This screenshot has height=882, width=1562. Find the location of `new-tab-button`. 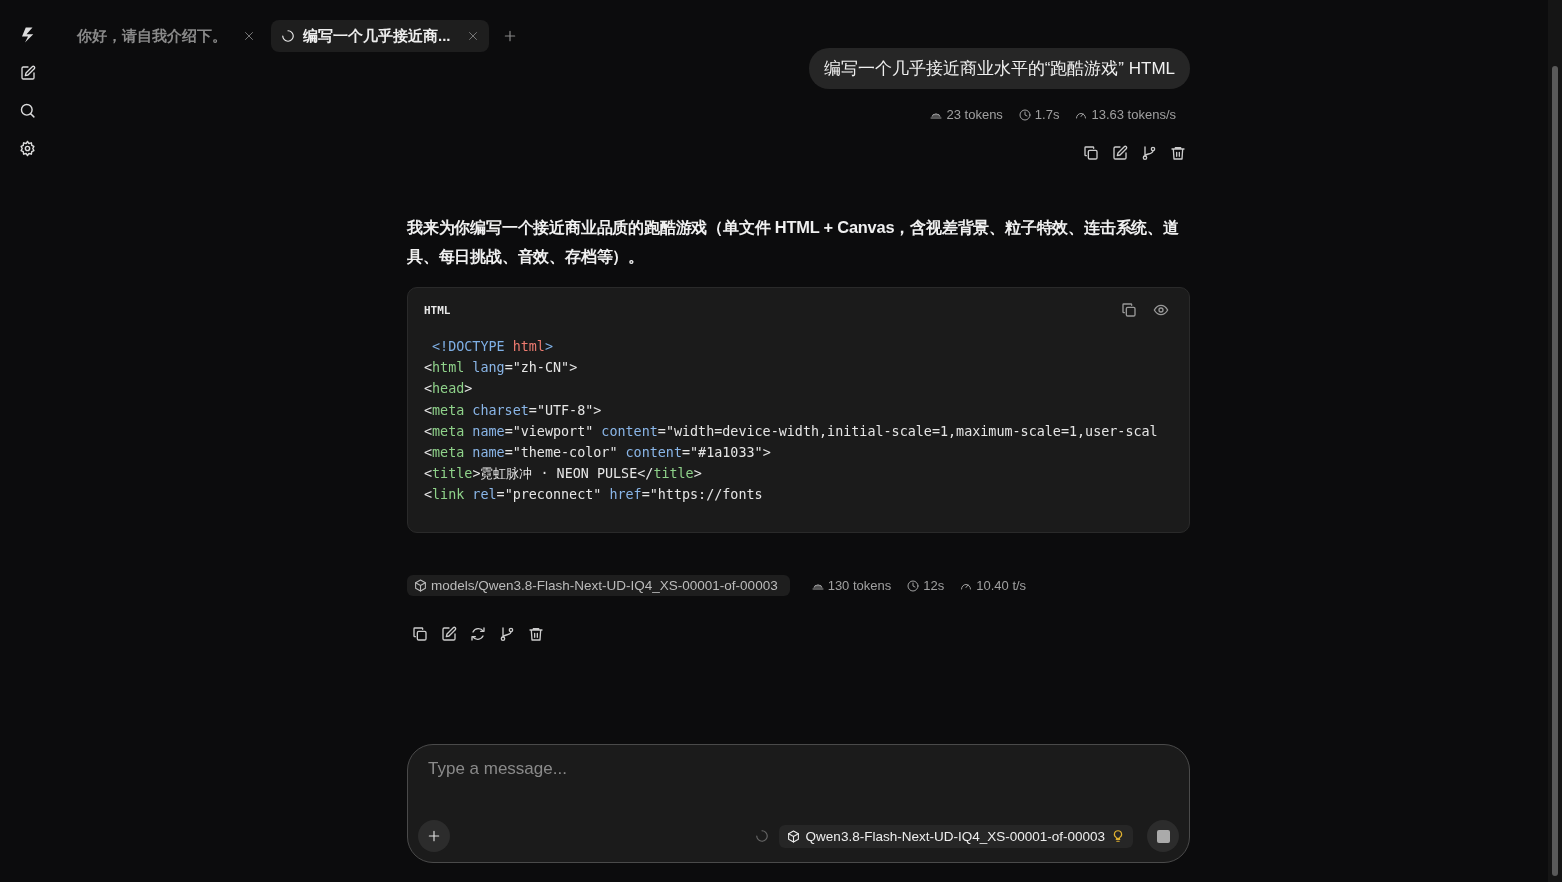

new-tab-button is located at coordinates (509, 36).